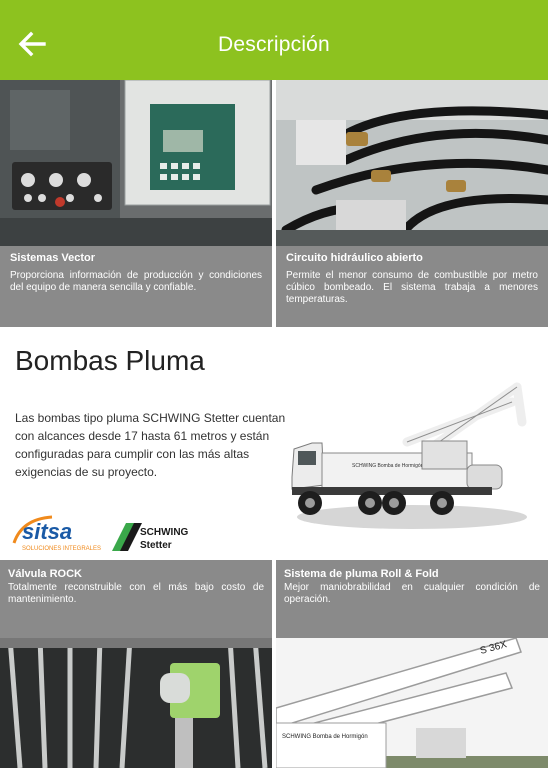 The image size is (548, 768). What do you see at coordinates (156, 545) in the screenshot?
I see `stetter-wordmark: Stetter` at bounding box center [156, 545].